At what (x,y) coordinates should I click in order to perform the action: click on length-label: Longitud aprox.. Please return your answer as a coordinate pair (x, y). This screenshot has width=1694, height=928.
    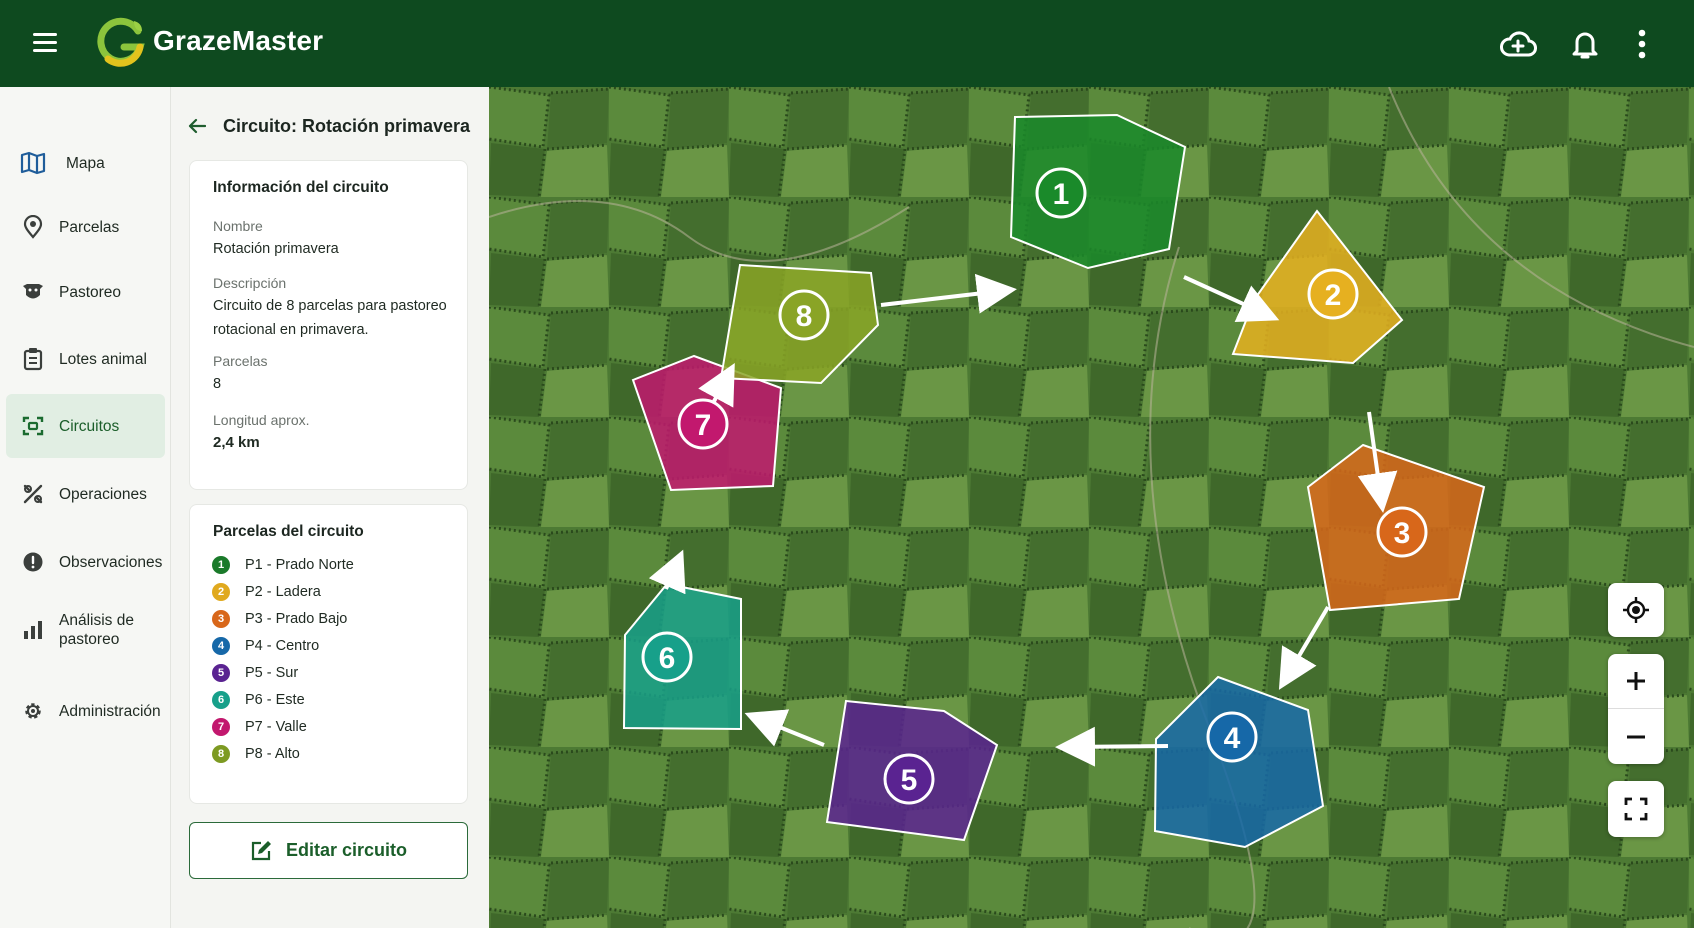
    Looking at the image, I should click on (261, 420).